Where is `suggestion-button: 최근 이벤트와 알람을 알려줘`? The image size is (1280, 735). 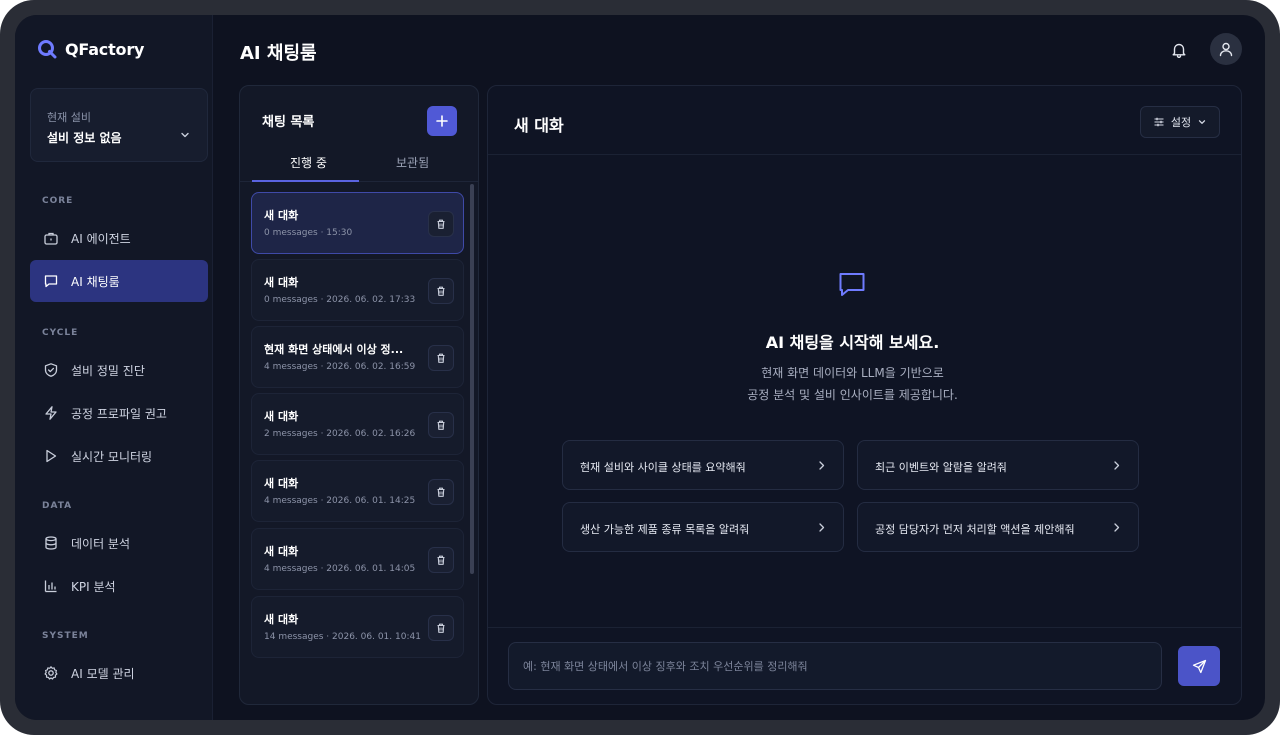 suggestion-button: 최근 이벤트와 알람을 알려줘 is located at coordinates (998, 465).